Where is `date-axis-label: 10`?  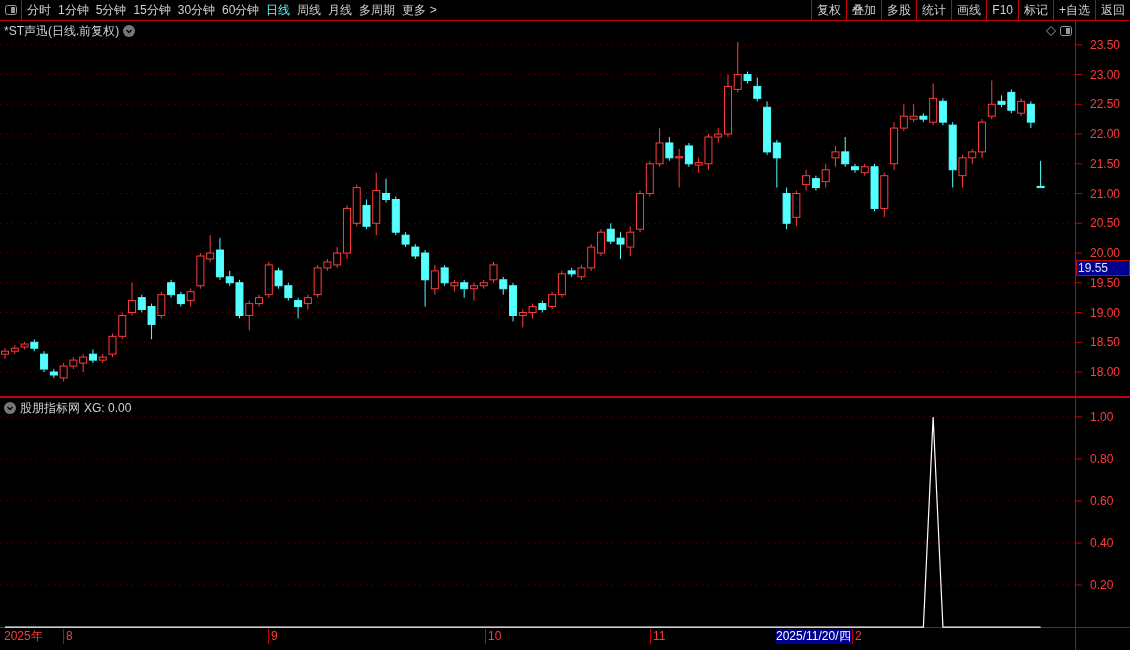
date-axis-label: 10 is located at coordinates (493, 636).